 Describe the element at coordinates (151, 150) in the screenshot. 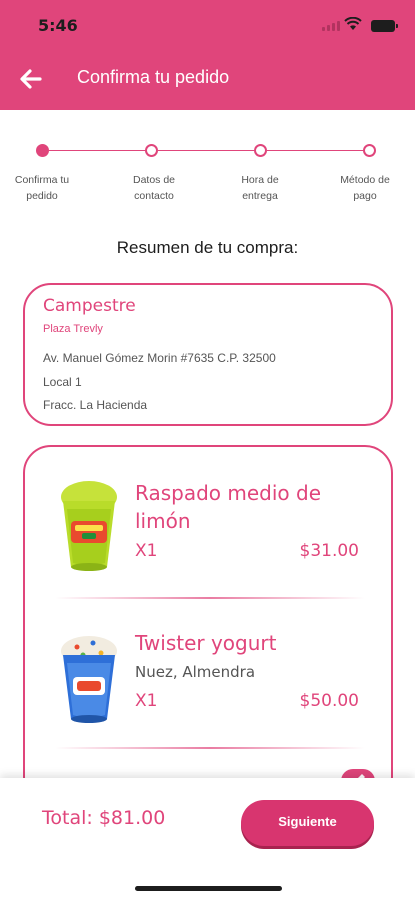

I see `step-dot-contact` at that location.